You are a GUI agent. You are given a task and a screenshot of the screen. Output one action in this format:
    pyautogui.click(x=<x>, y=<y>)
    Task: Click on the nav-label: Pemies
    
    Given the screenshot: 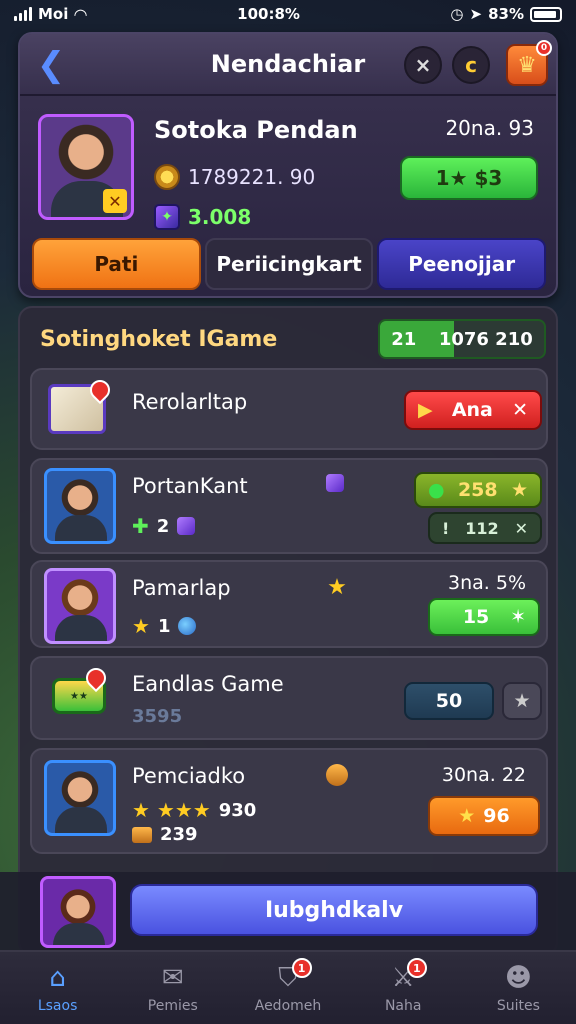 What is the action you would take?
    pyautogui.click(x=172, y=1006)
    